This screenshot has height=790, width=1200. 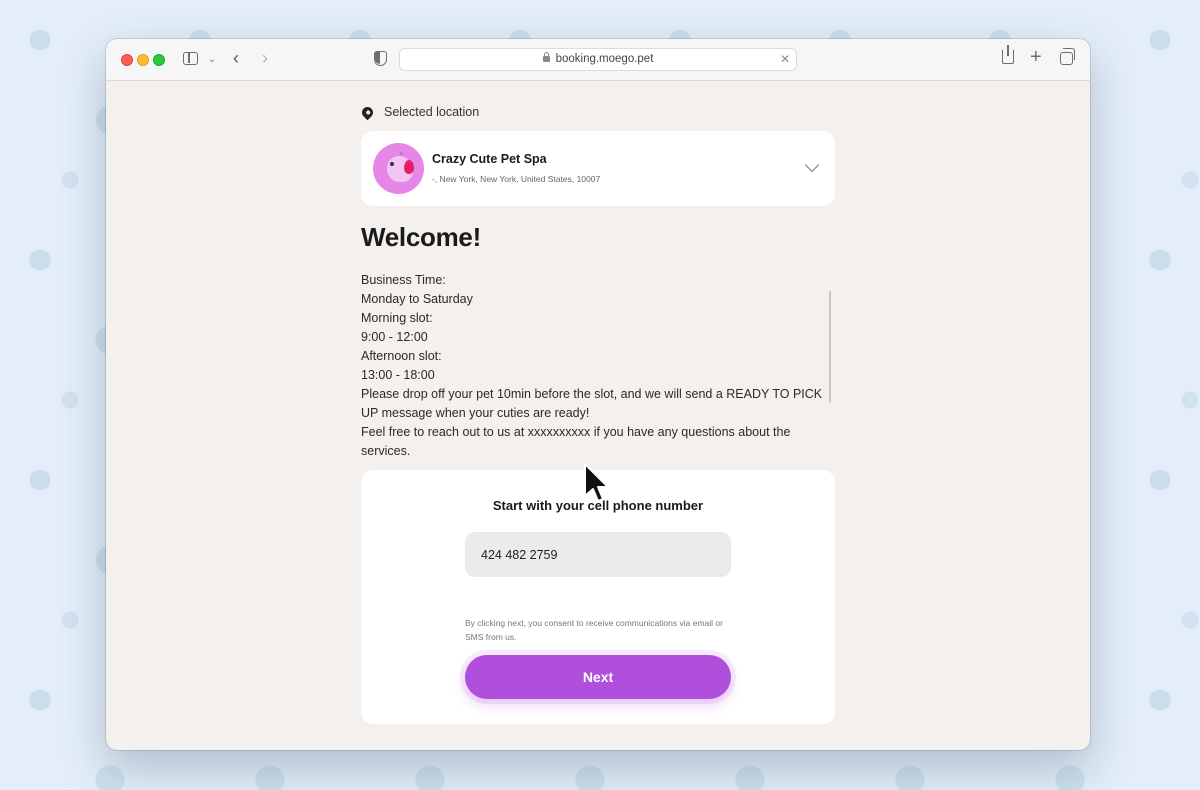 What do you see at coordinates (830, 347) in the screenshot?
I see `scrollbar` at bounding box center [830, 347].